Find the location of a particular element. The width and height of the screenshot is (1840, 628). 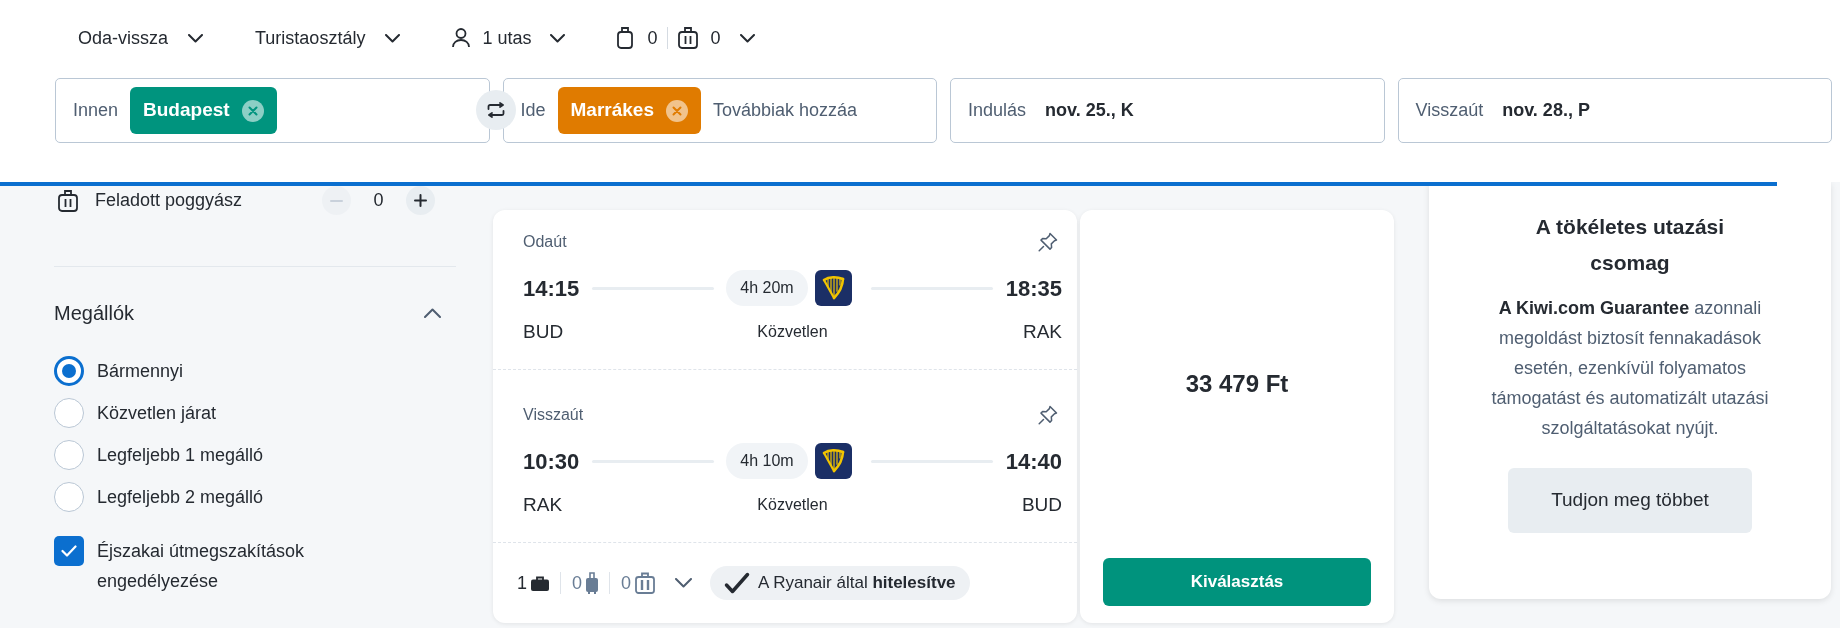

baggage-label: Feladott poggyász is located at coordinates (169, 200).